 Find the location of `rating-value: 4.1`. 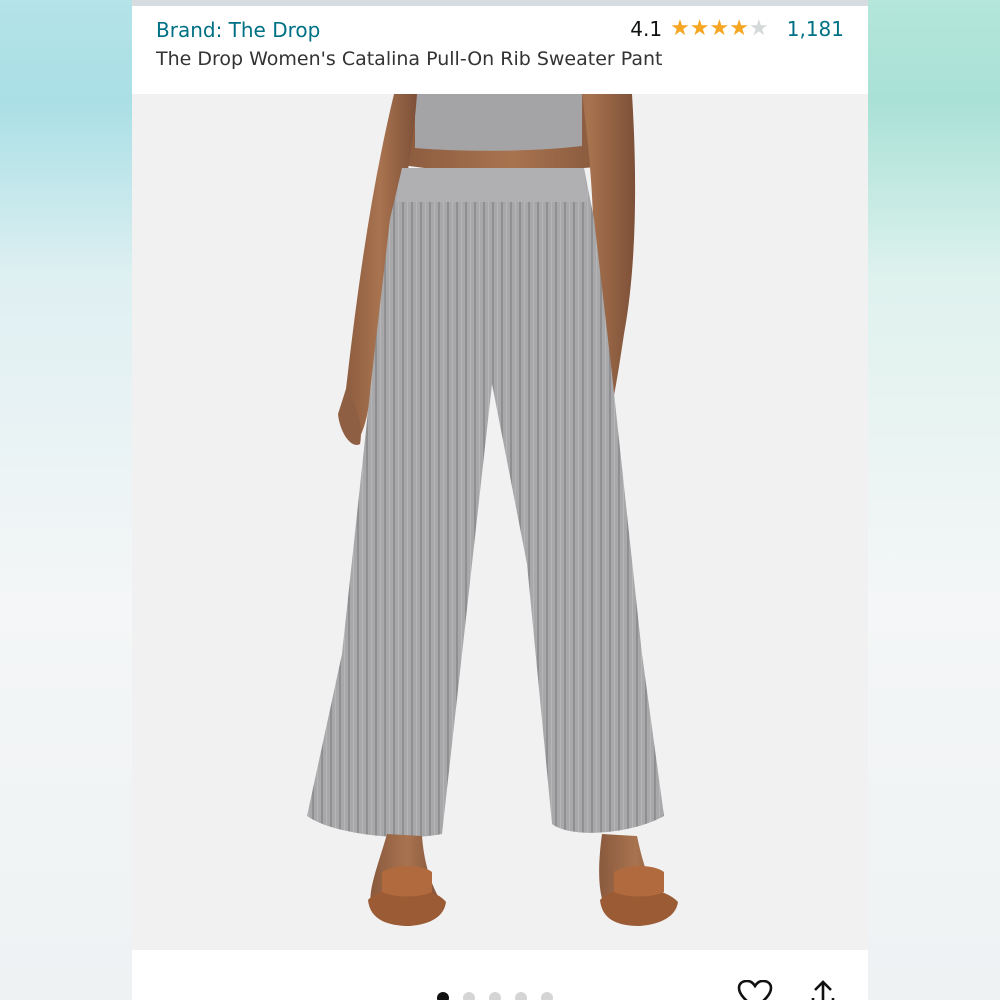

rating-value: 4.1 is located at coordinates (646, 29).